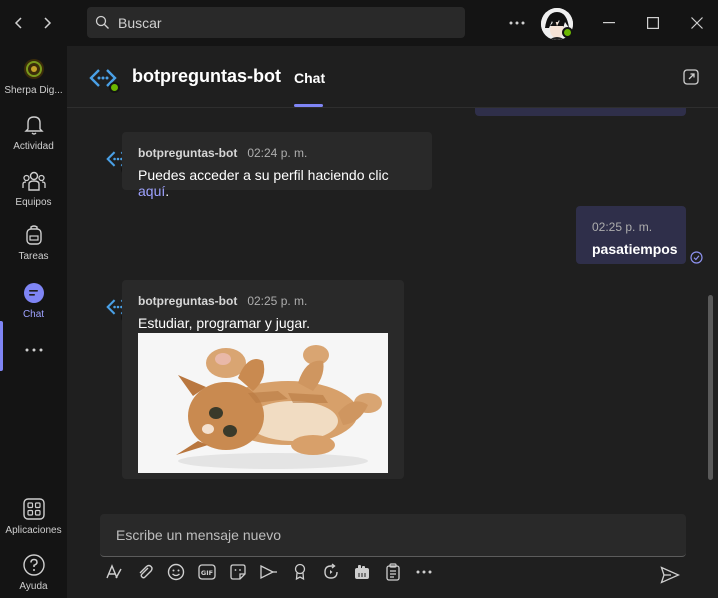  What do you see at coordinates (392, 77) in the screenshot?
I see `chat-header: botpreguntas-bot Chat` at bounding box center [392, 77].